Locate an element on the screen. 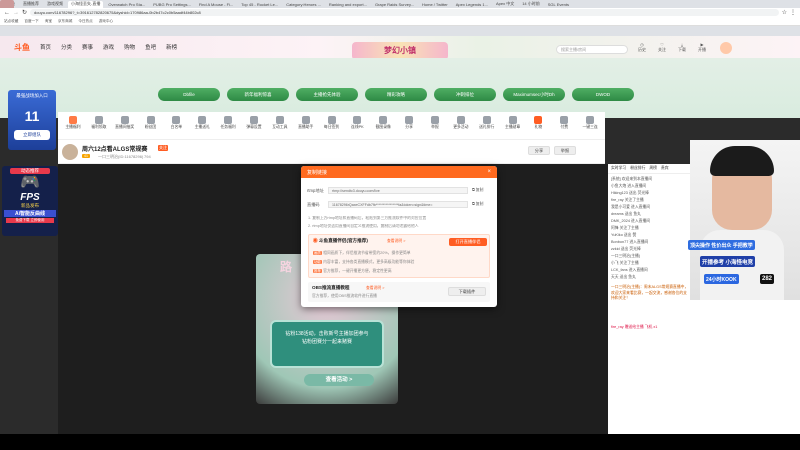 The height and width of the screenshot is (450, 800). site-search-input: 搜索主播/房间 is located at coordinates (592, 49).